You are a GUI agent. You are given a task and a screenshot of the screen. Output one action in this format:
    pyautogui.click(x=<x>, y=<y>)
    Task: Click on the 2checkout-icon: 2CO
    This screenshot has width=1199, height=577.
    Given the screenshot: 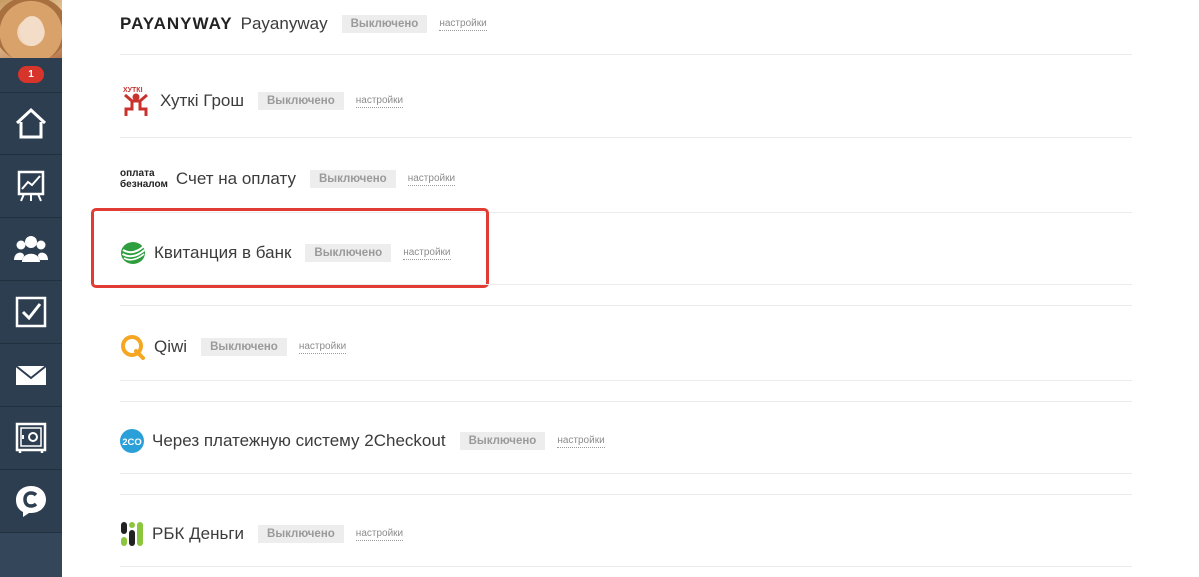 What is the action you would take?
    pyautogui.click(x=132, y=441)
    